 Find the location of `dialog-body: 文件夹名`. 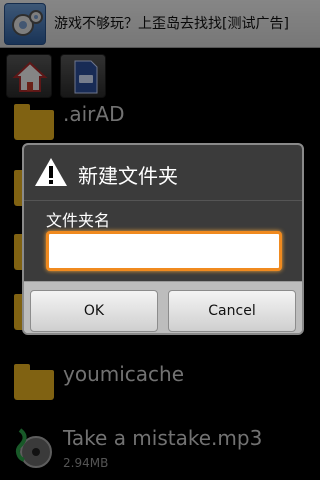

dialog-body: 文件夹名 is located at coordinates (163, 241).